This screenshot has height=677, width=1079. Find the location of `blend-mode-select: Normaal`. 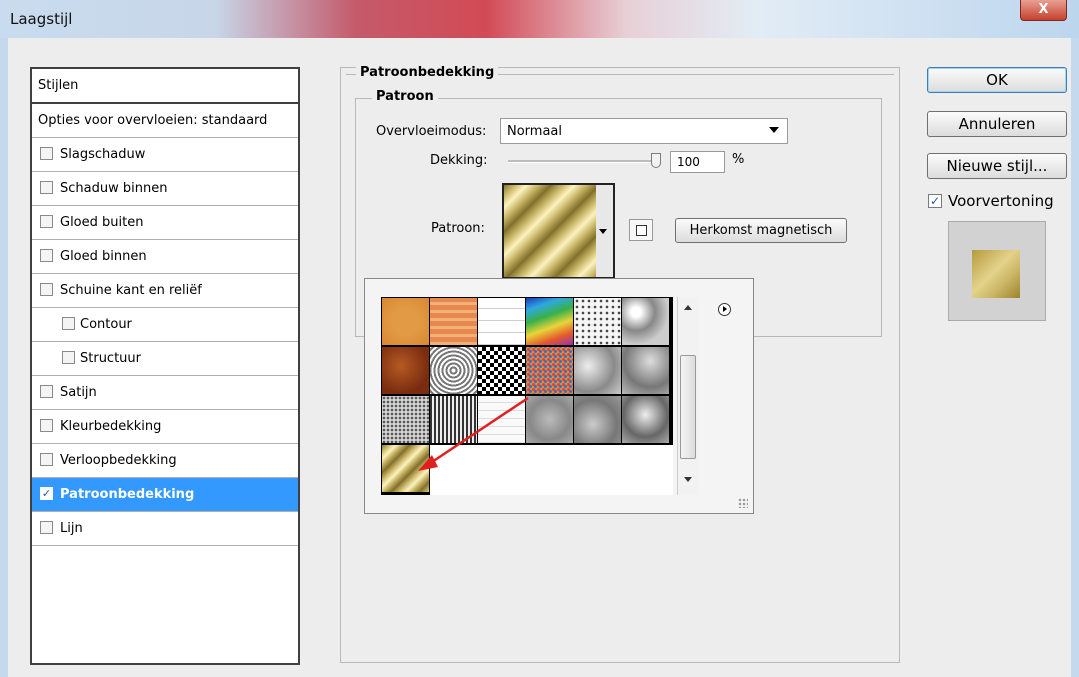

blend-mode-select: Normaal is located at coordinates (644, 131).